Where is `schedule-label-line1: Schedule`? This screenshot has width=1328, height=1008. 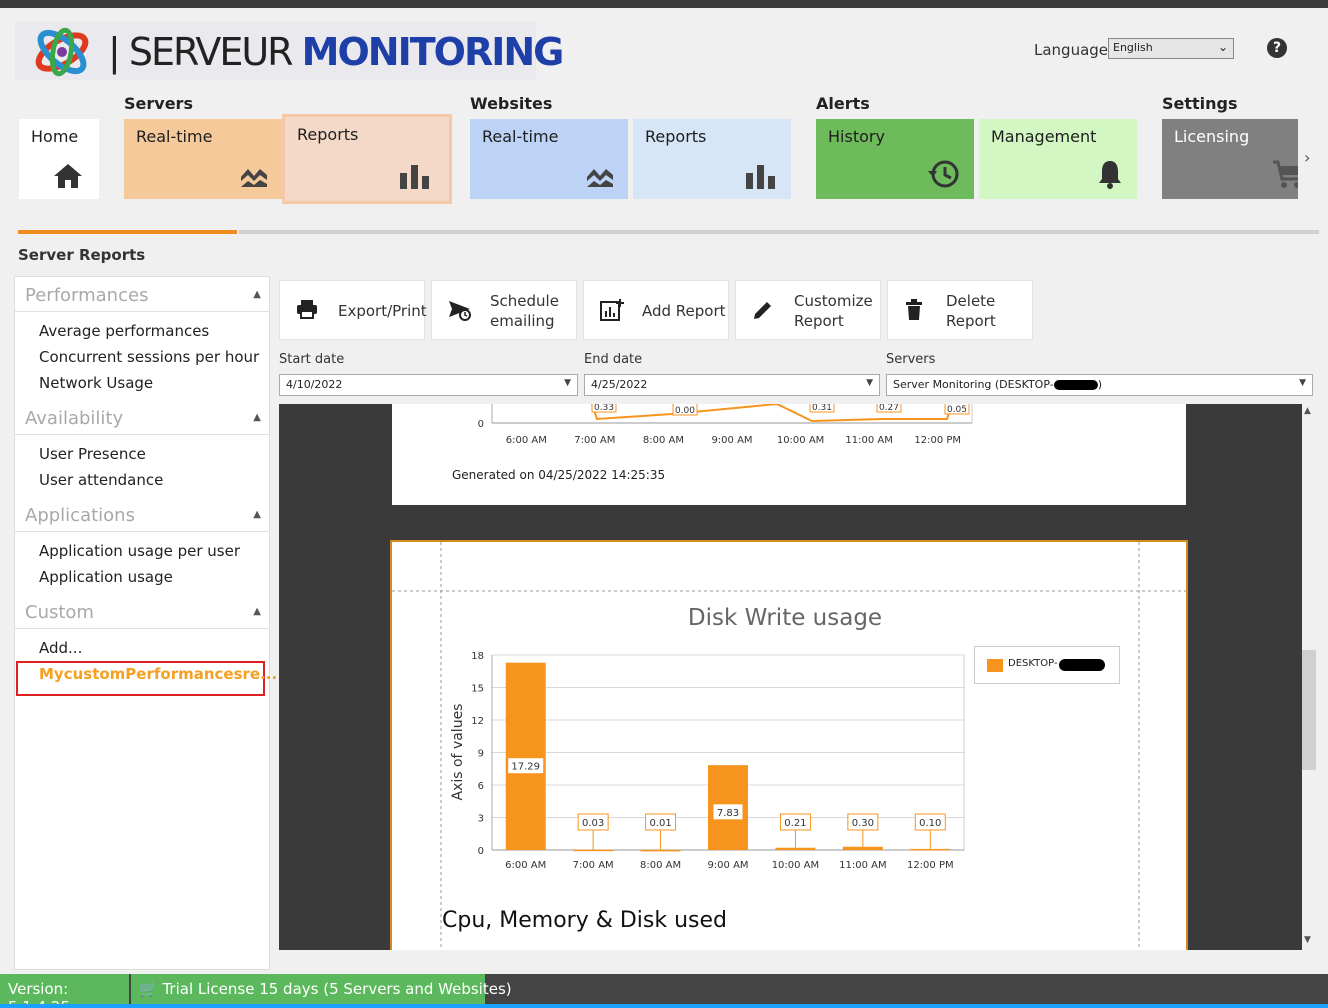 schedule-label-line1: Schedule is located at coordinates (524, 301).